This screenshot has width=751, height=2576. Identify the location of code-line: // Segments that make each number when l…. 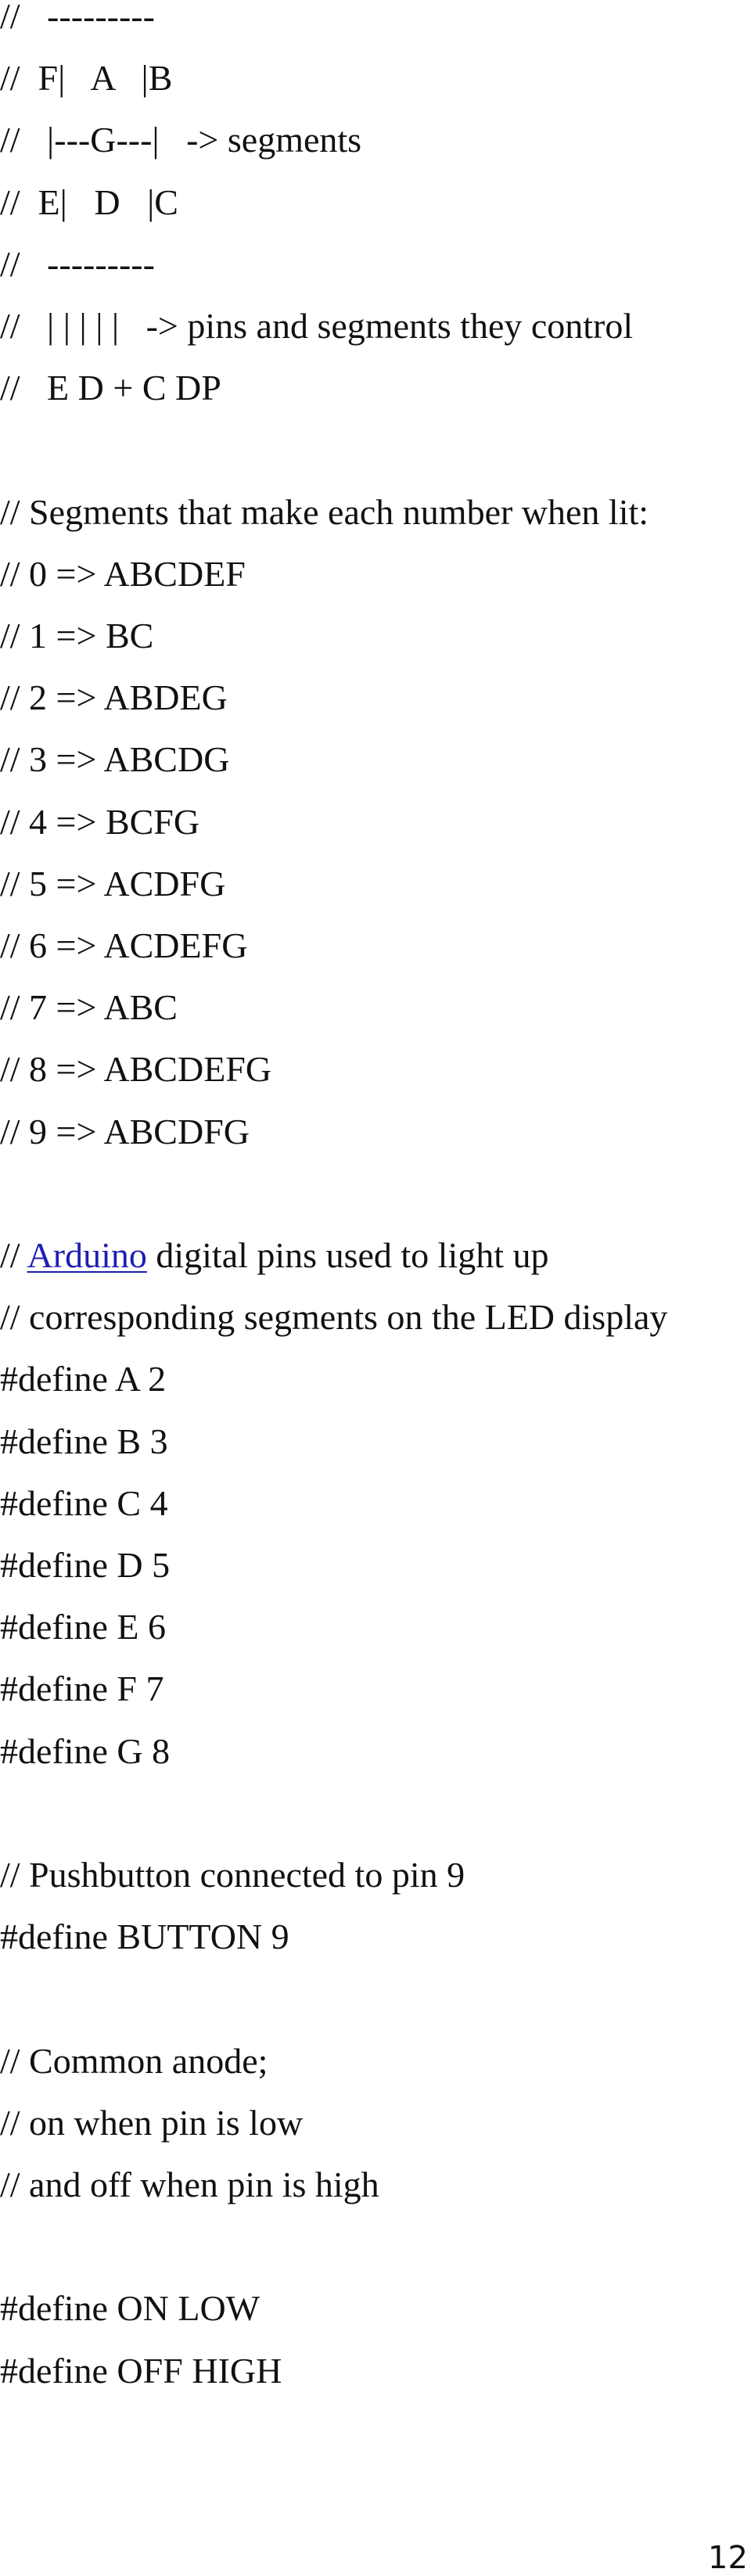
(324, 525).